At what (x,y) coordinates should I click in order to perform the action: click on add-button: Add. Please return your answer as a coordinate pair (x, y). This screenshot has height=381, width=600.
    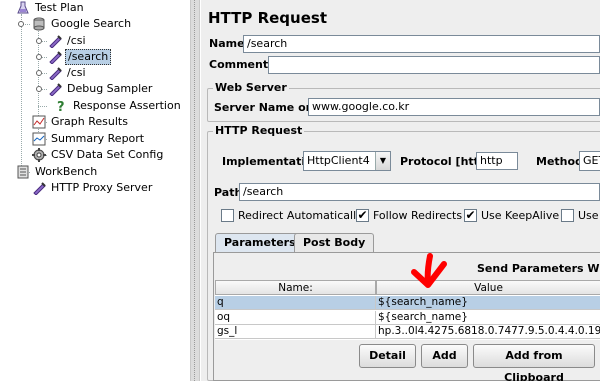
    Looking at the image, I should click on (444, 356).